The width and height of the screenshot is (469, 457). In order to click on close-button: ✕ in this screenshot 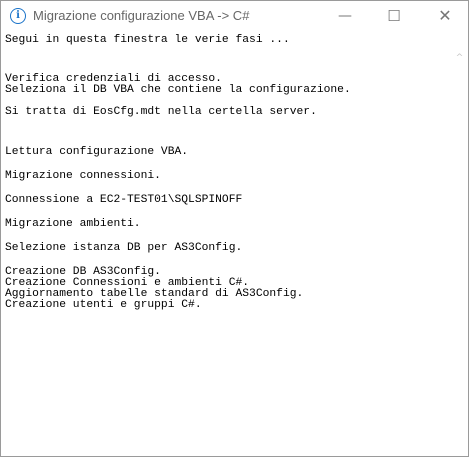, I will do `click(445, 16)`.